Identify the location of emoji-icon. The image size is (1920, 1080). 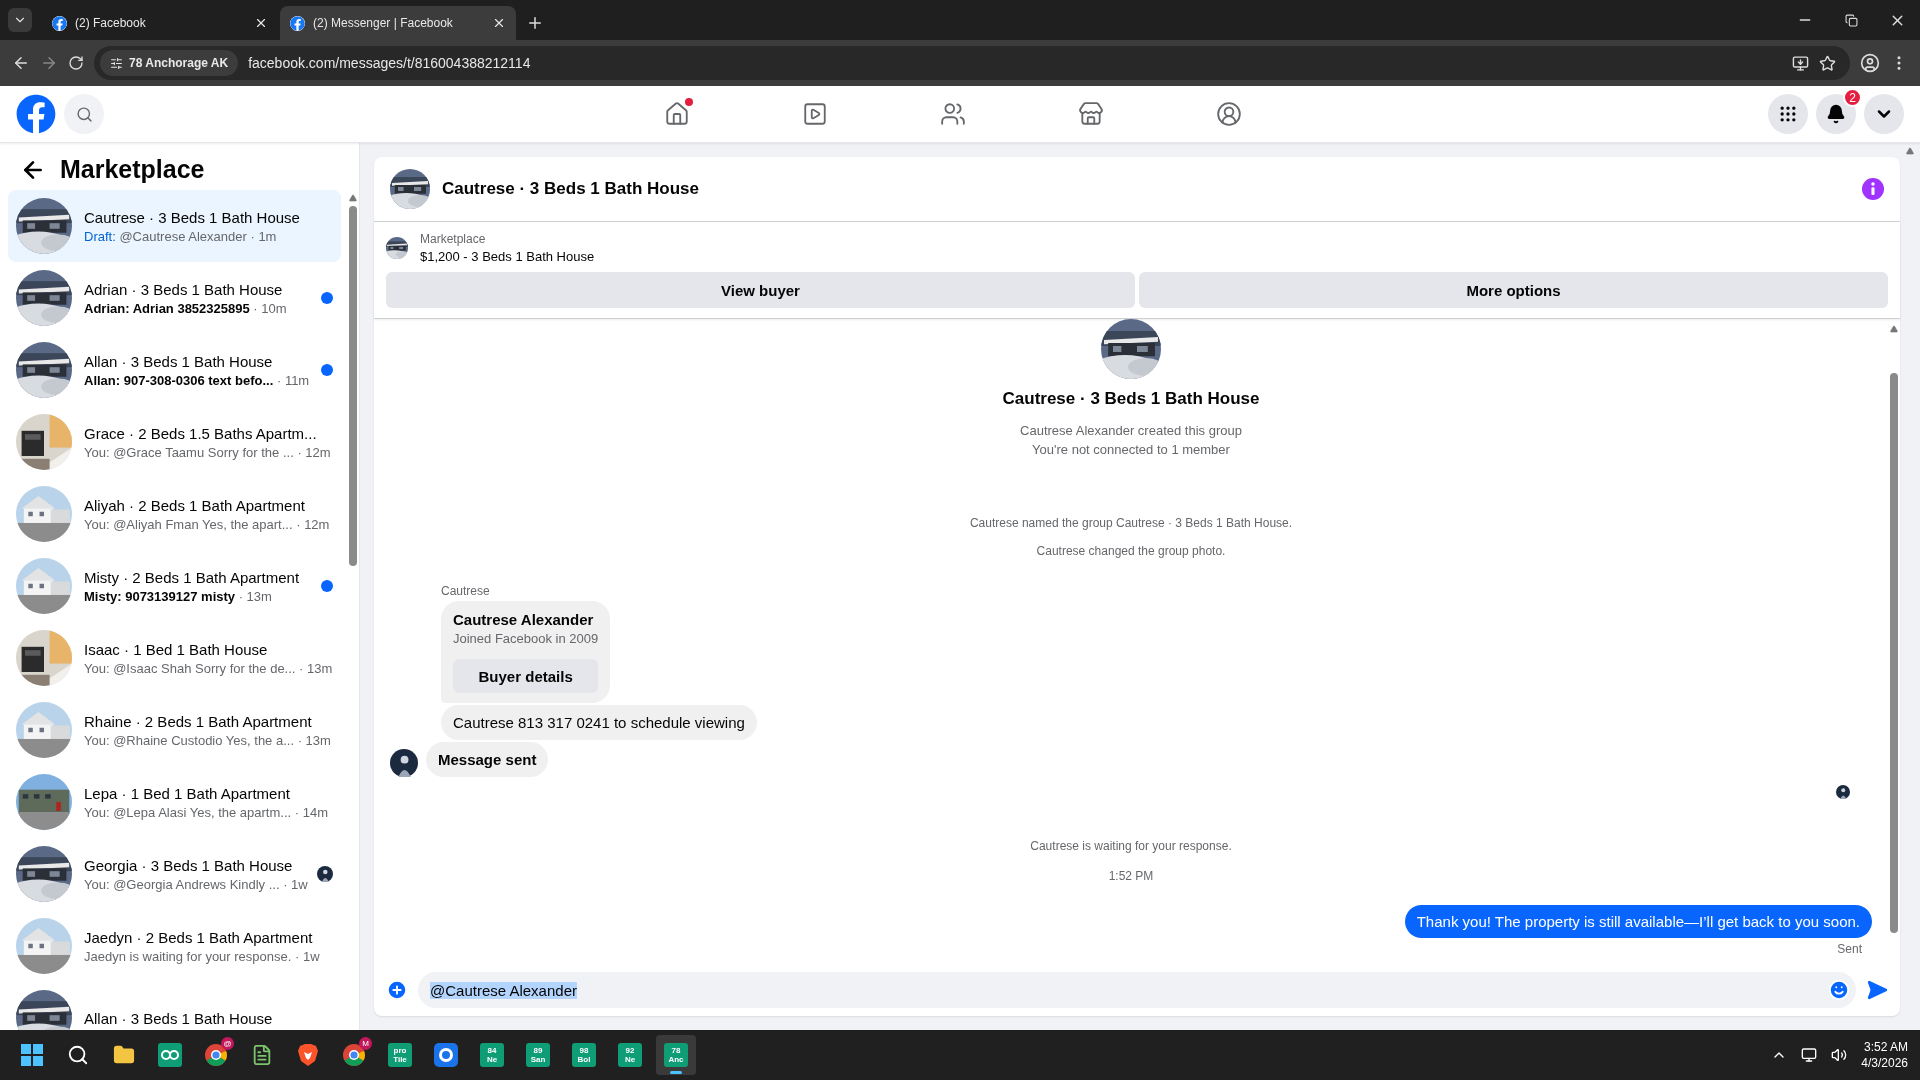
(1839, 990).